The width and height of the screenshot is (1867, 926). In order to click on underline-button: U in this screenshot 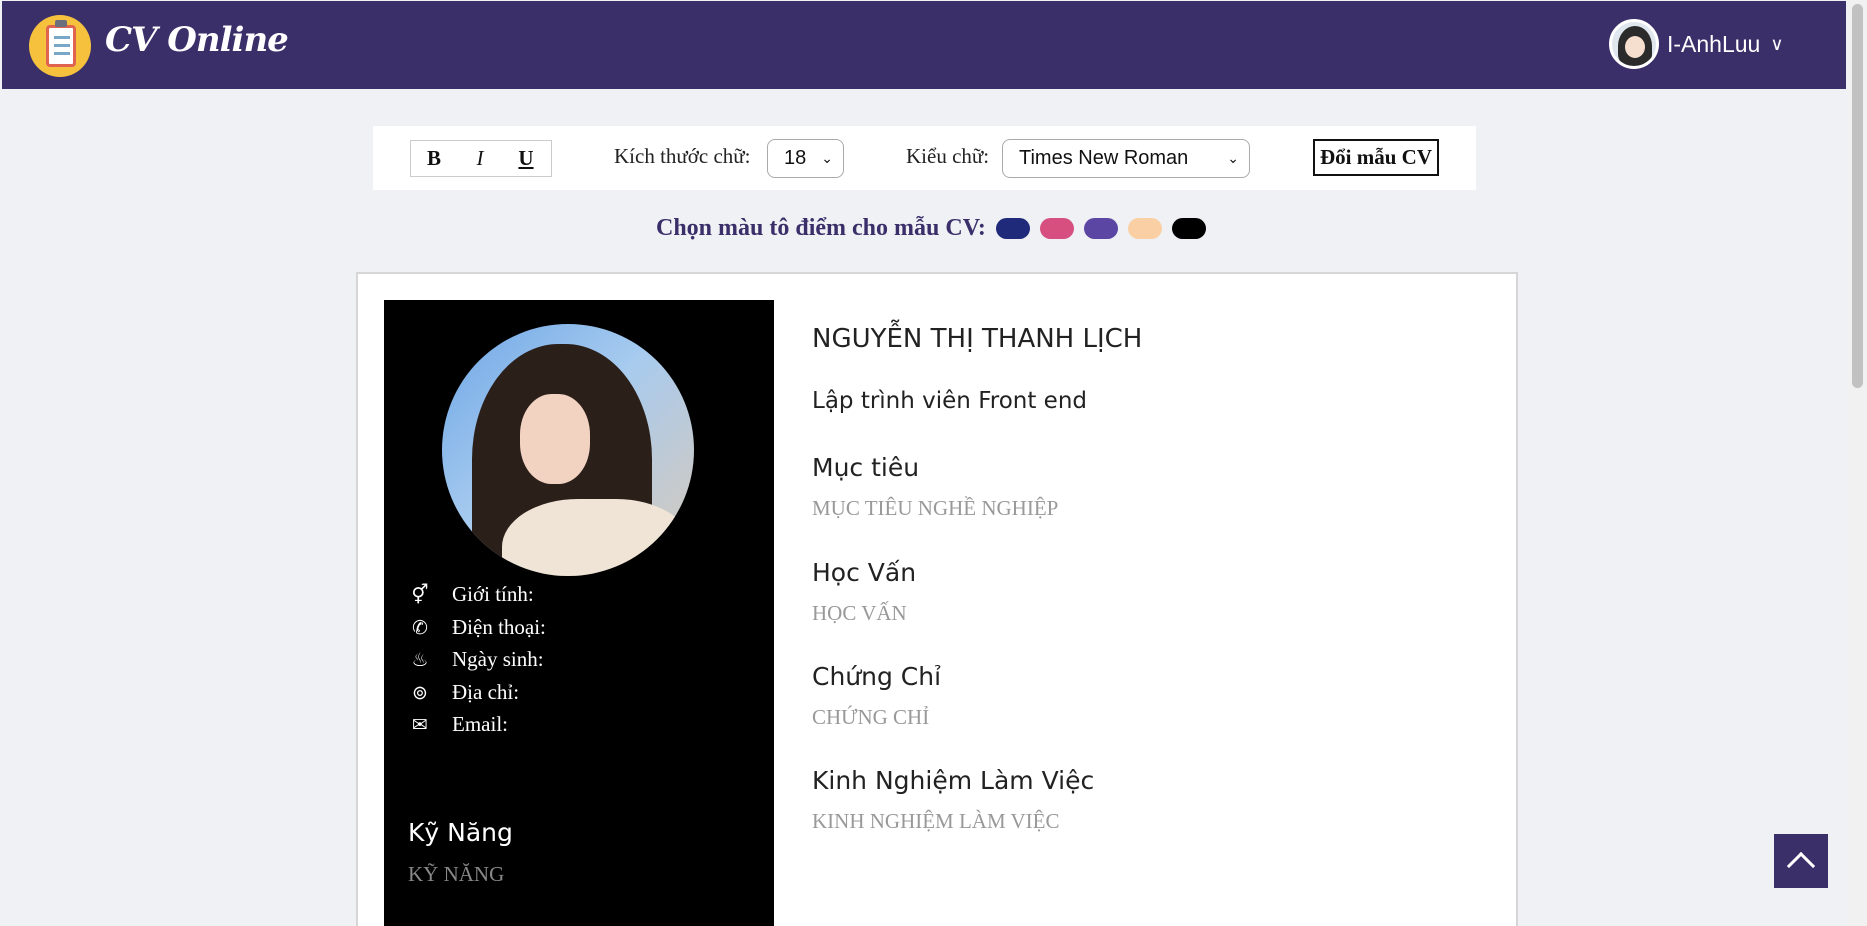, I will do `click(526, 158)`.